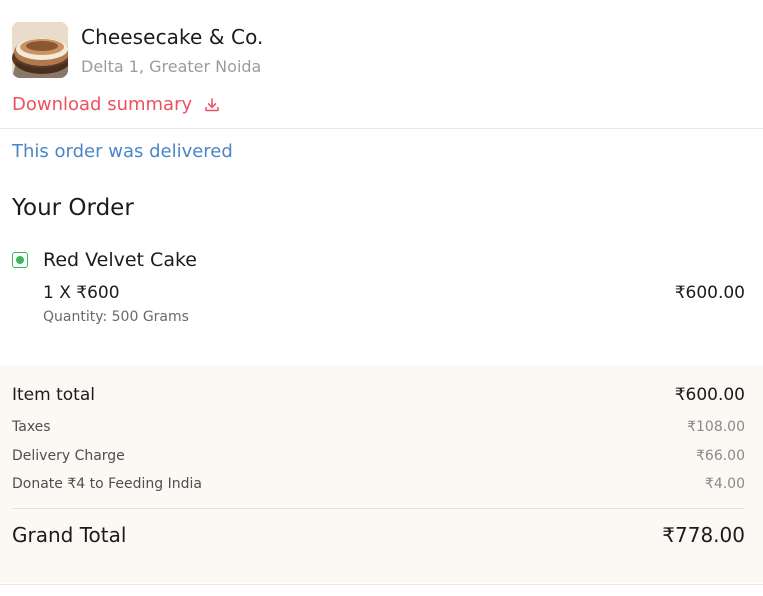 The width and height of the screenshot is (763, 596). Describe the element at coordinates (120, 260) in the screenshot. I see `item-name: Red Velvet Cake` at that location.